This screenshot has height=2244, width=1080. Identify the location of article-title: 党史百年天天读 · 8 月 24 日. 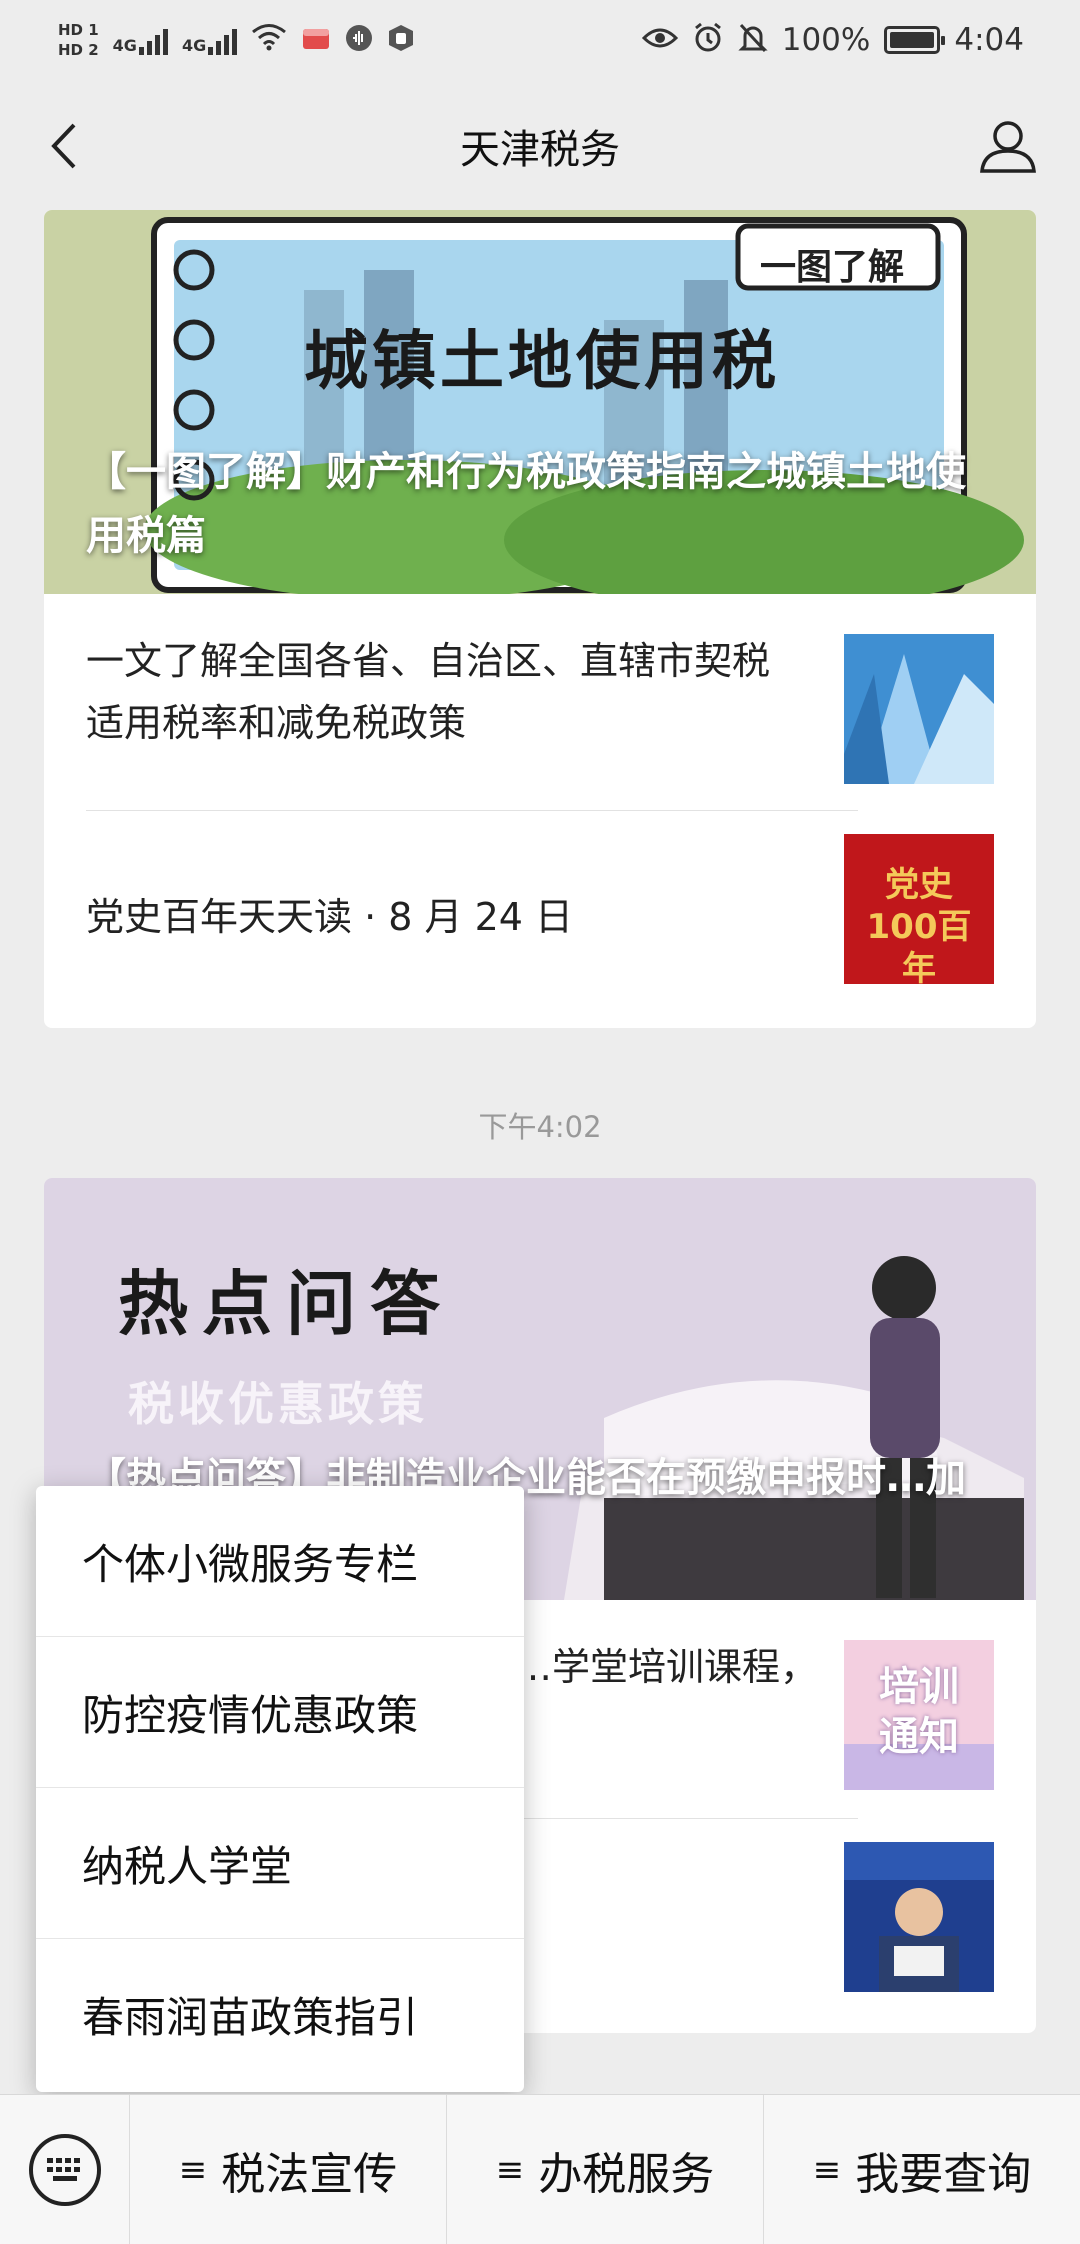
(330, 917).